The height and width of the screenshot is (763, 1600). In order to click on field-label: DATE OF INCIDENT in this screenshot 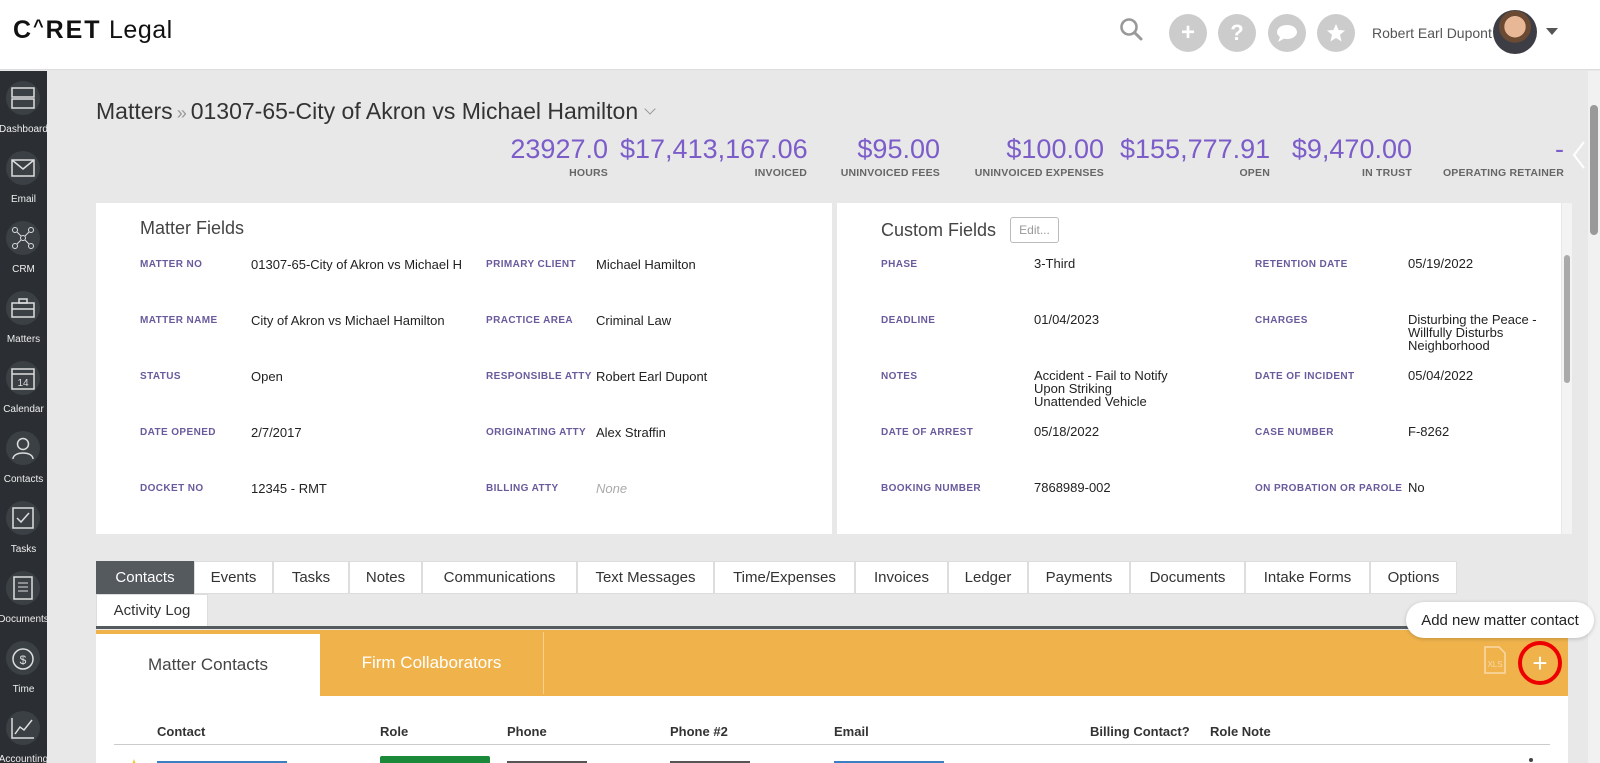, I will do `click(1305, 376)`.